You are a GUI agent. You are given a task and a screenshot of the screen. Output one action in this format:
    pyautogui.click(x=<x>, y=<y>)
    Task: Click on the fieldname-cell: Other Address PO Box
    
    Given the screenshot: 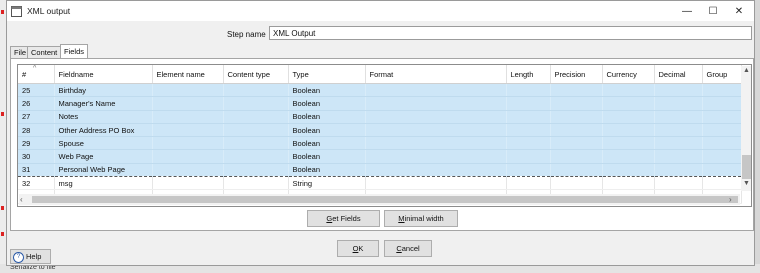 What is the action you would take?
    pyautogui.click(x=103, y=130)
    